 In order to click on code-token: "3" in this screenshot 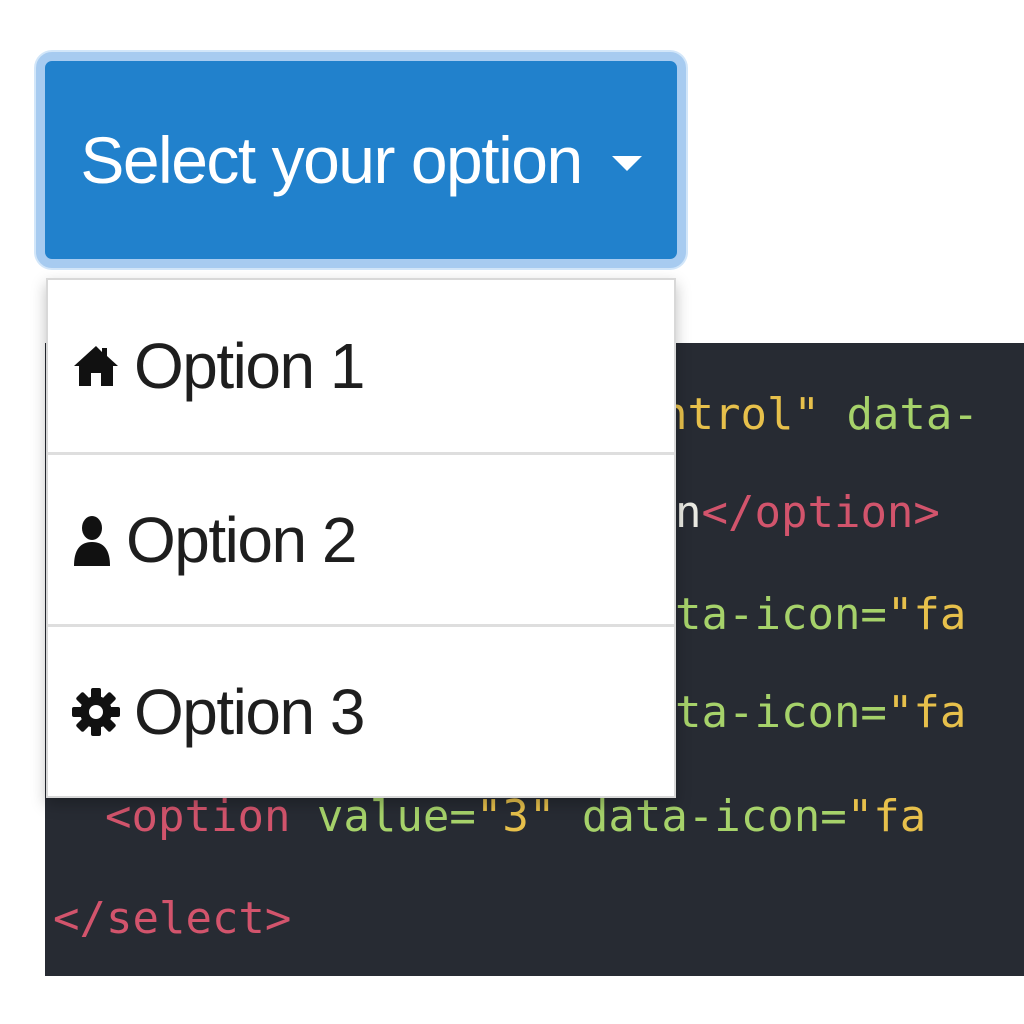, I will do `click(515, 816)`.